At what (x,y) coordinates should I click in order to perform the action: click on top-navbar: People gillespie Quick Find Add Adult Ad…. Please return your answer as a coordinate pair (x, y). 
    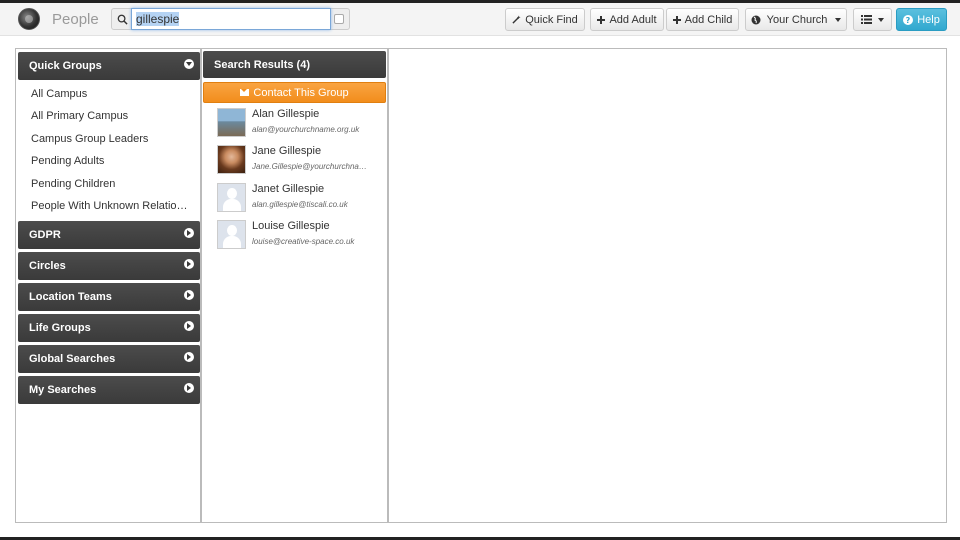
    Looking at the image, I should click on (480, 19).